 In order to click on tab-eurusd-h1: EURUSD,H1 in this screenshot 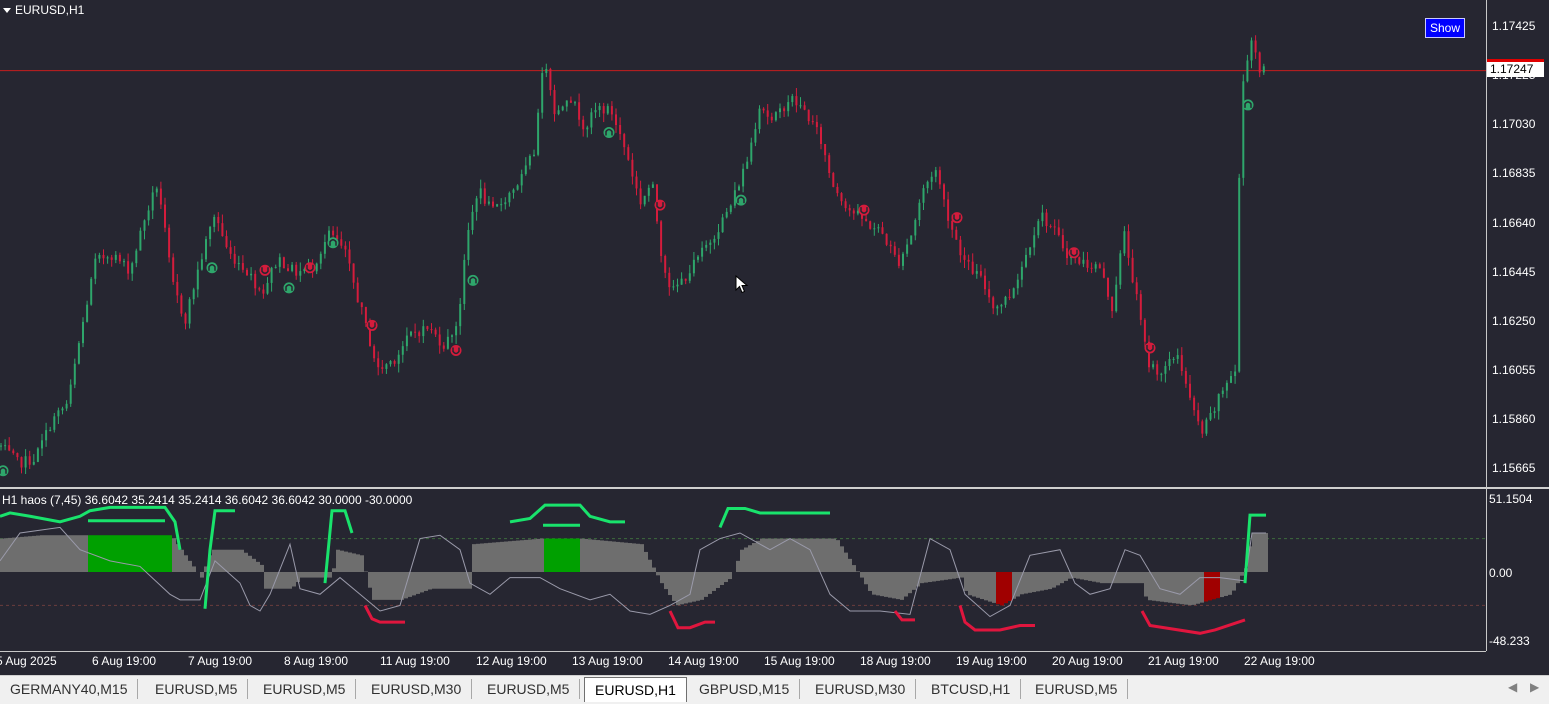, I will do `click(635, 689)`.